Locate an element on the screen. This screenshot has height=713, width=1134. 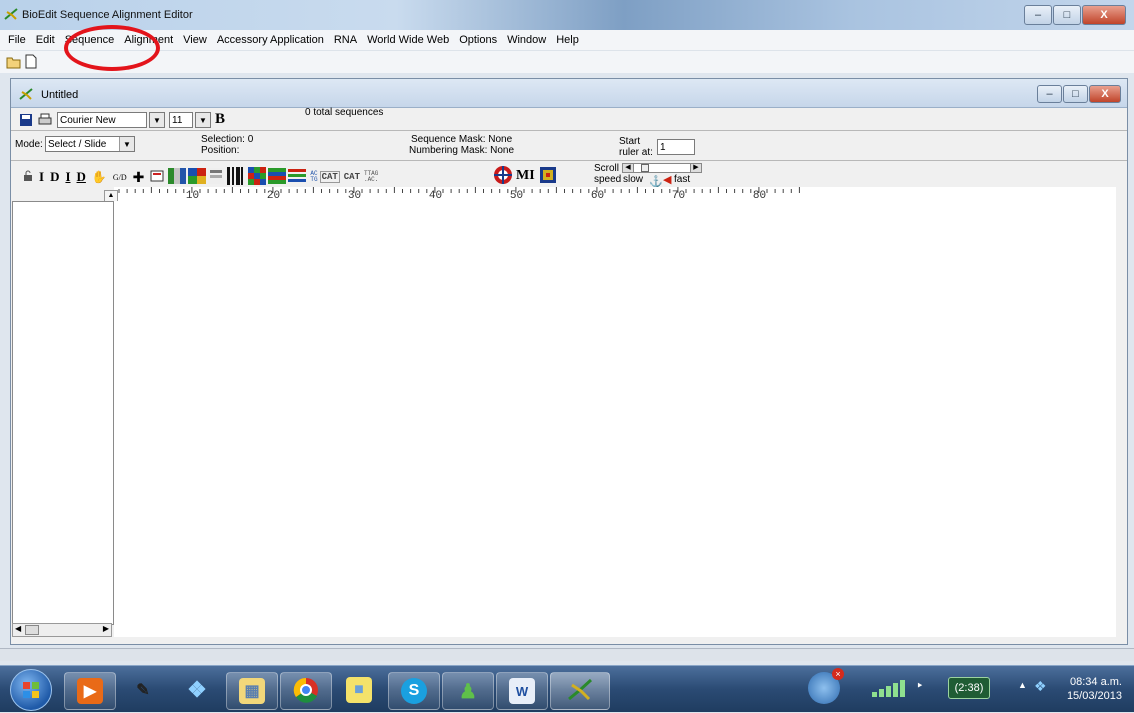
gap-delete-tool: G/D is located at coordinates (120, 177).